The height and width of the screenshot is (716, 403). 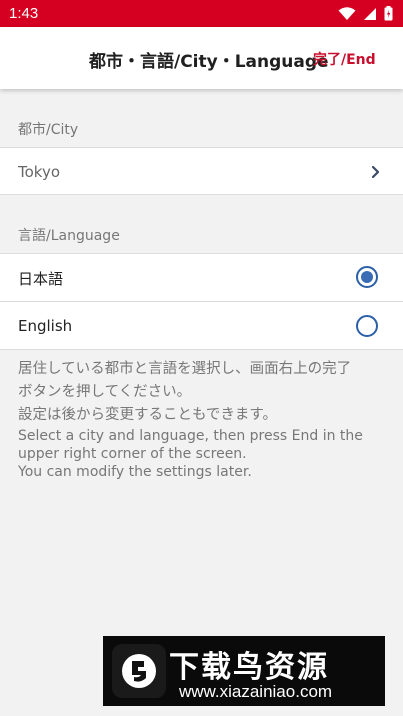 What do you see at coordinates (201, 13) in the screenshot?
I see `status-bar: 1:43` at bounding box center [201, 13].